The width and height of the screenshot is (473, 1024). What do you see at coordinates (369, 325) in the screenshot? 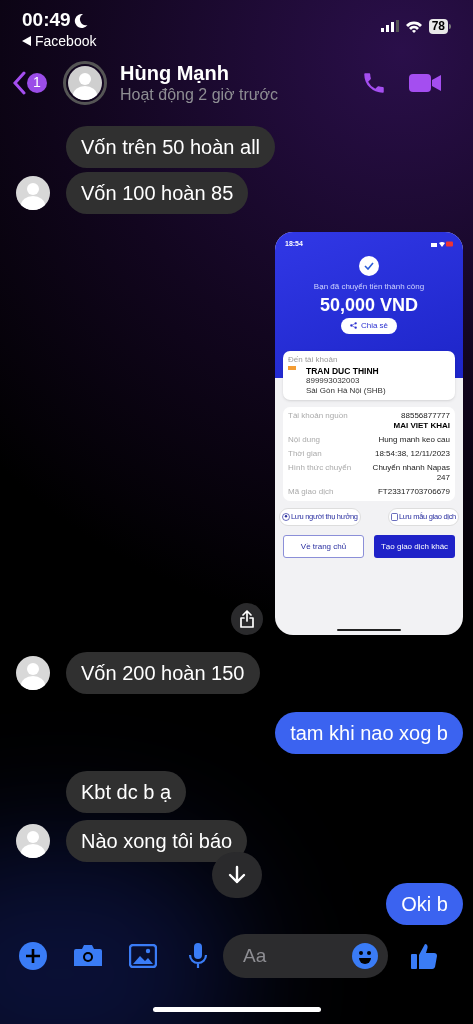
I see `share-button: Chia sẻ` at bounding box center [369, 325].